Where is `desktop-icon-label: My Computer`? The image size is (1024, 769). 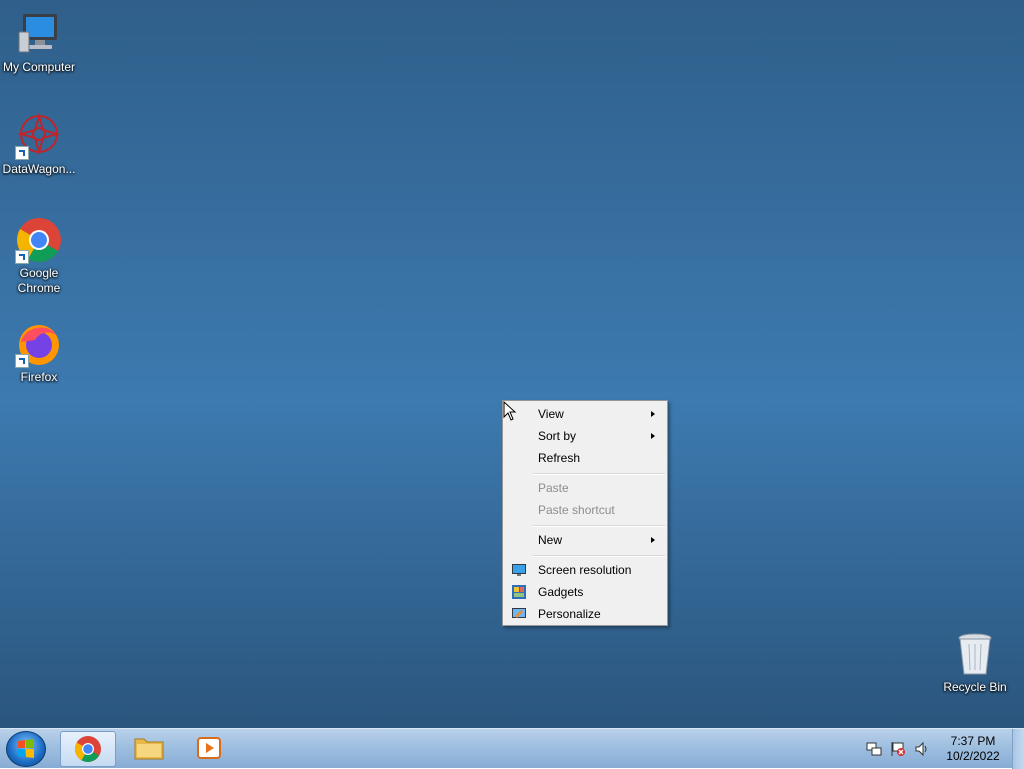
desktop-icon-label: My Computer is located at coordinates (39, 67).